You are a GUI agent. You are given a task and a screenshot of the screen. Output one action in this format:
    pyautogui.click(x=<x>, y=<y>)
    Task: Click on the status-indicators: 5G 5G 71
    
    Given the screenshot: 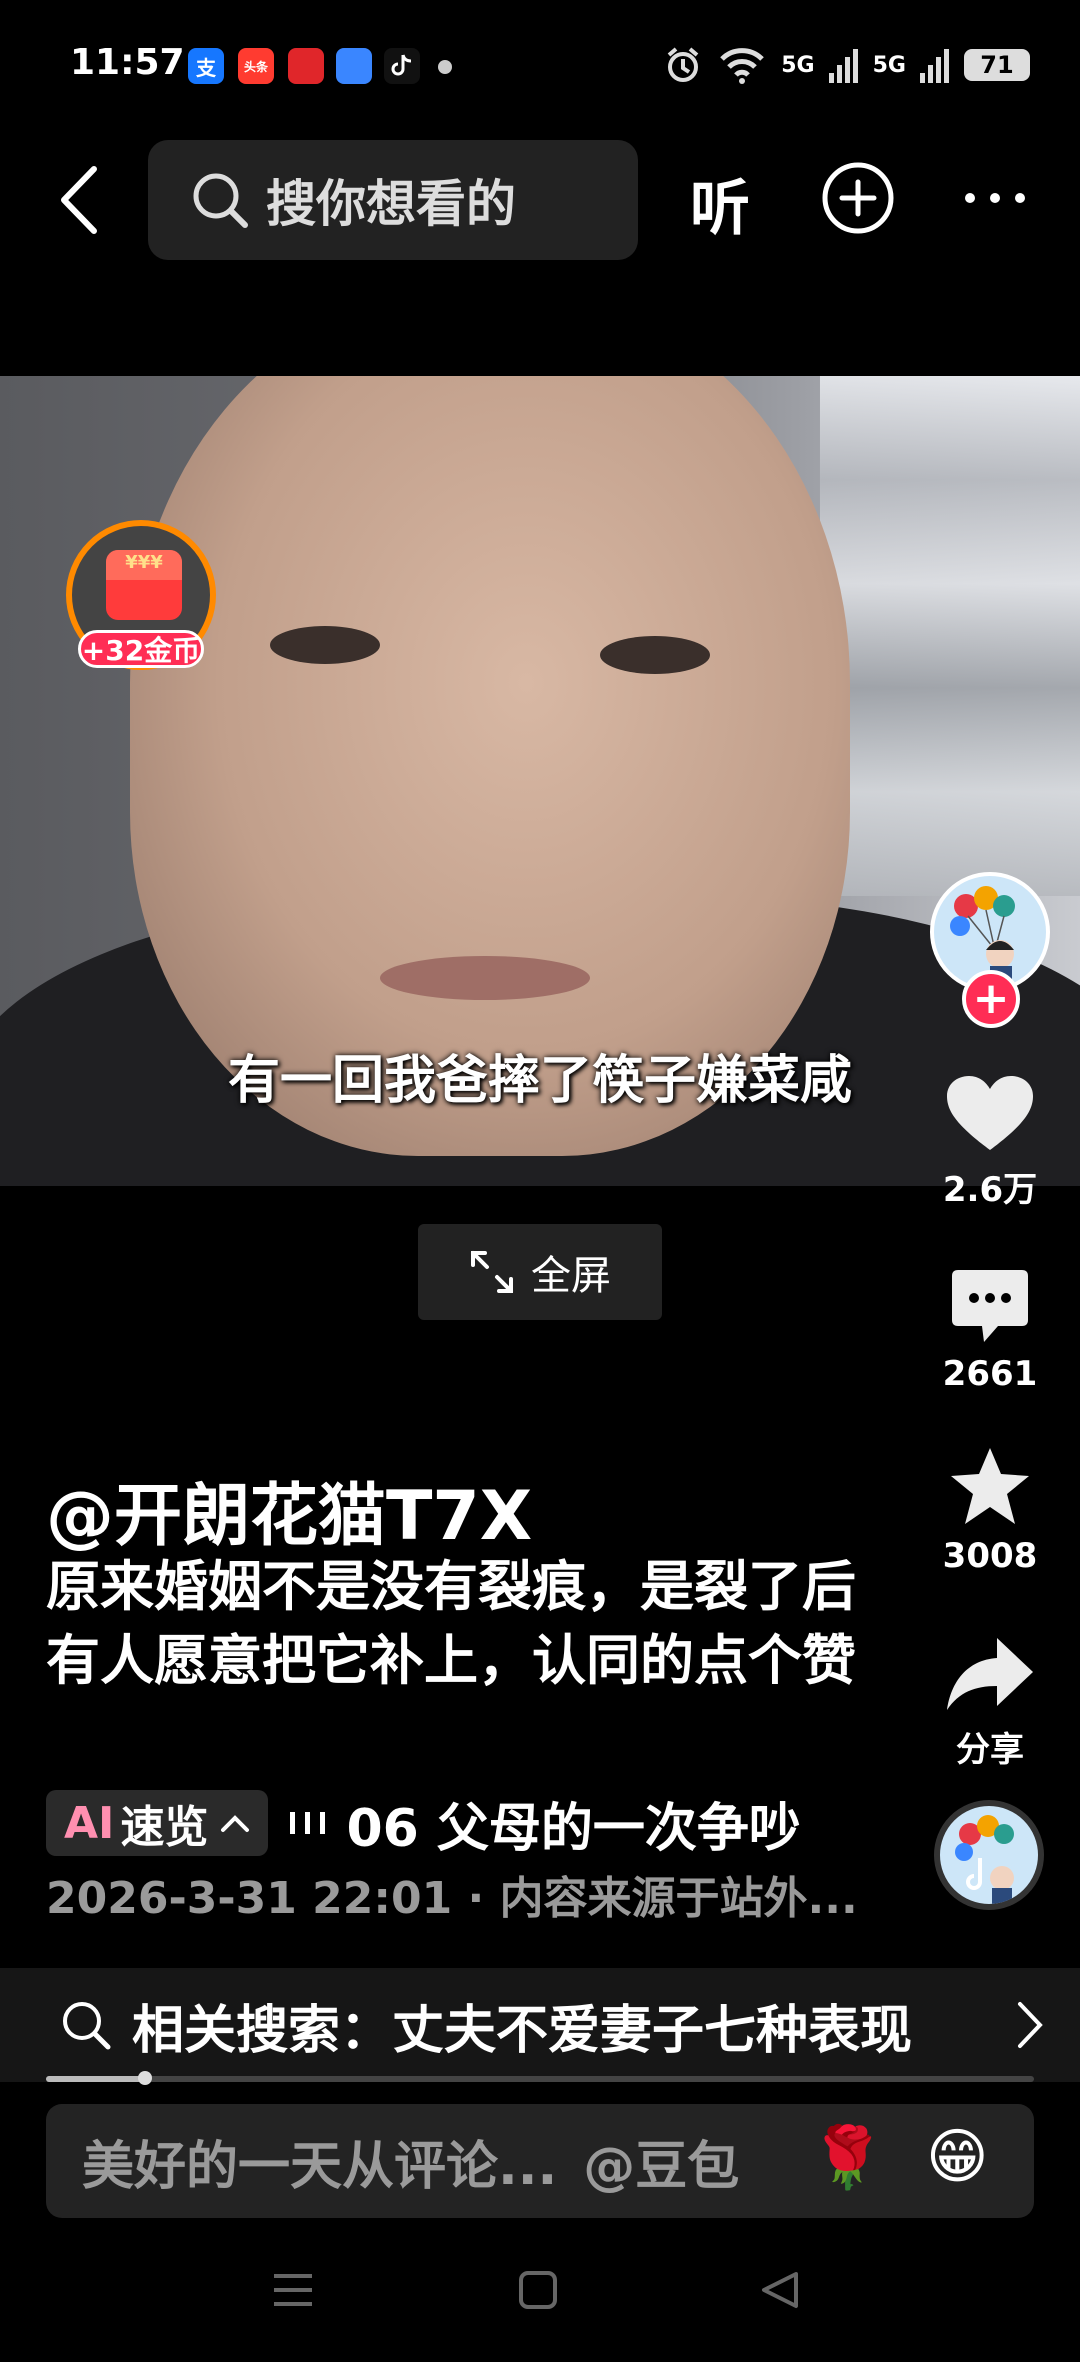 What is the action you would take?
    pyautogui.click(x=846, y=65)
    